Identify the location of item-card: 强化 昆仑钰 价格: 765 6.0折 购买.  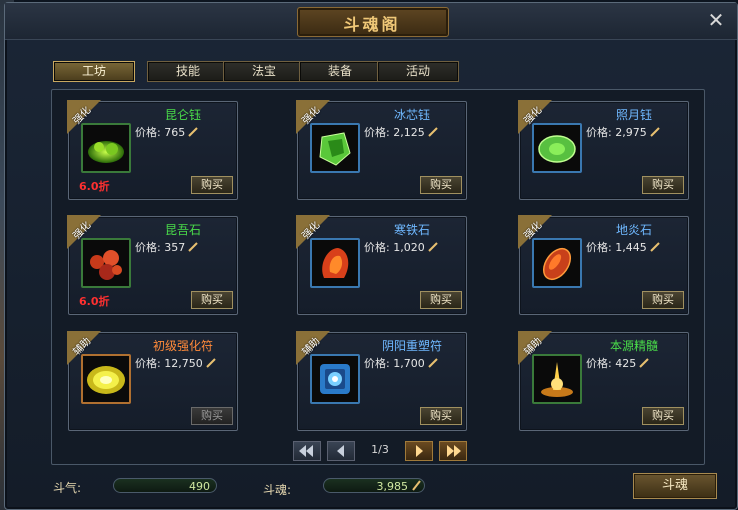
(152, 150).